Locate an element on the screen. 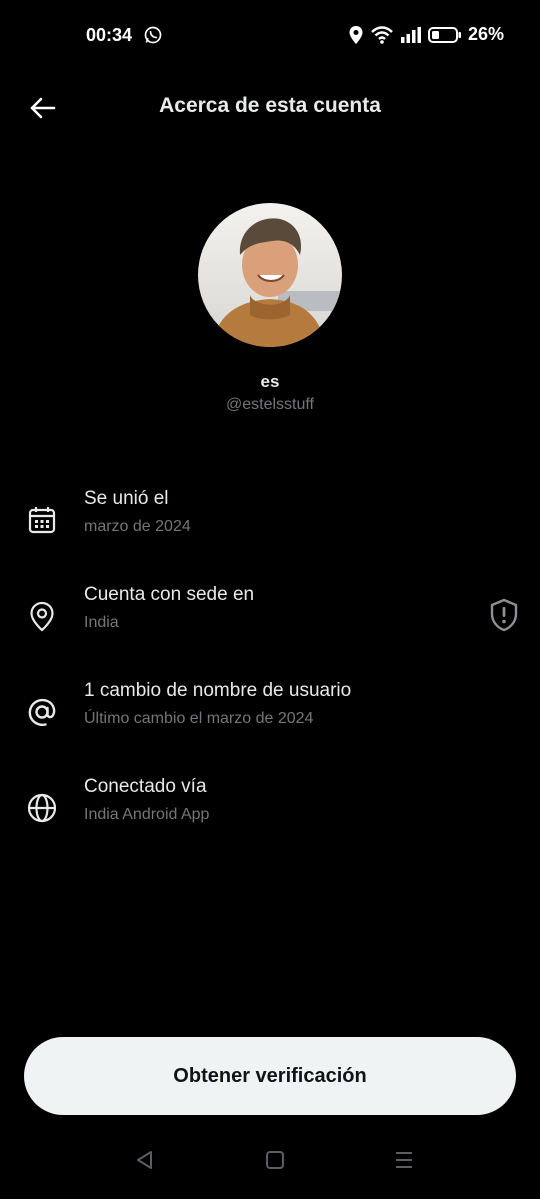  signal-icon is located at coordinates (410, 34).